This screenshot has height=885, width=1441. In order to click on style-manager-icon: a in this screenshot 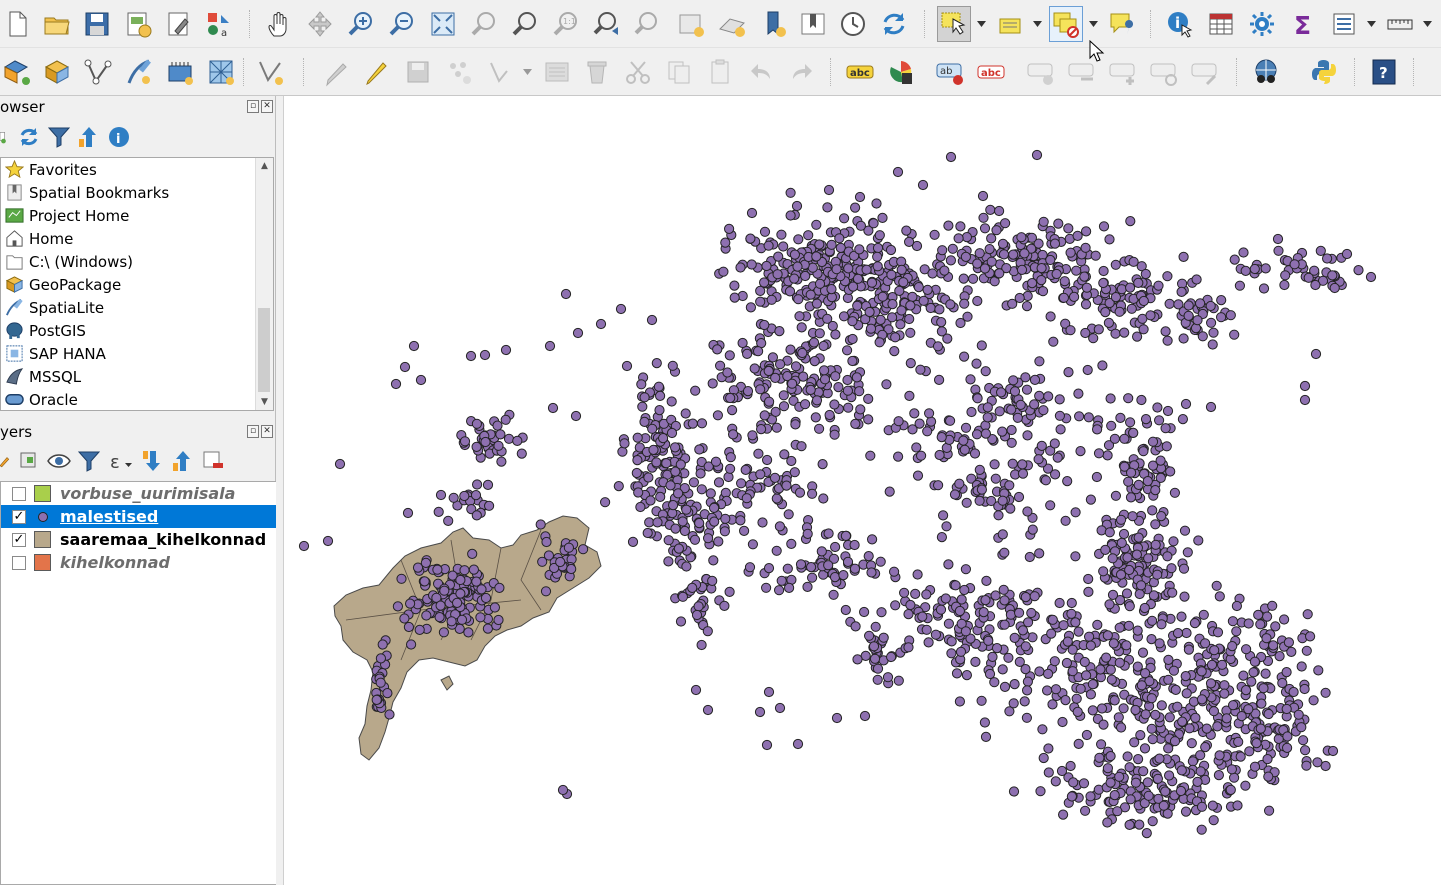, I will do `click(219, 24)`.